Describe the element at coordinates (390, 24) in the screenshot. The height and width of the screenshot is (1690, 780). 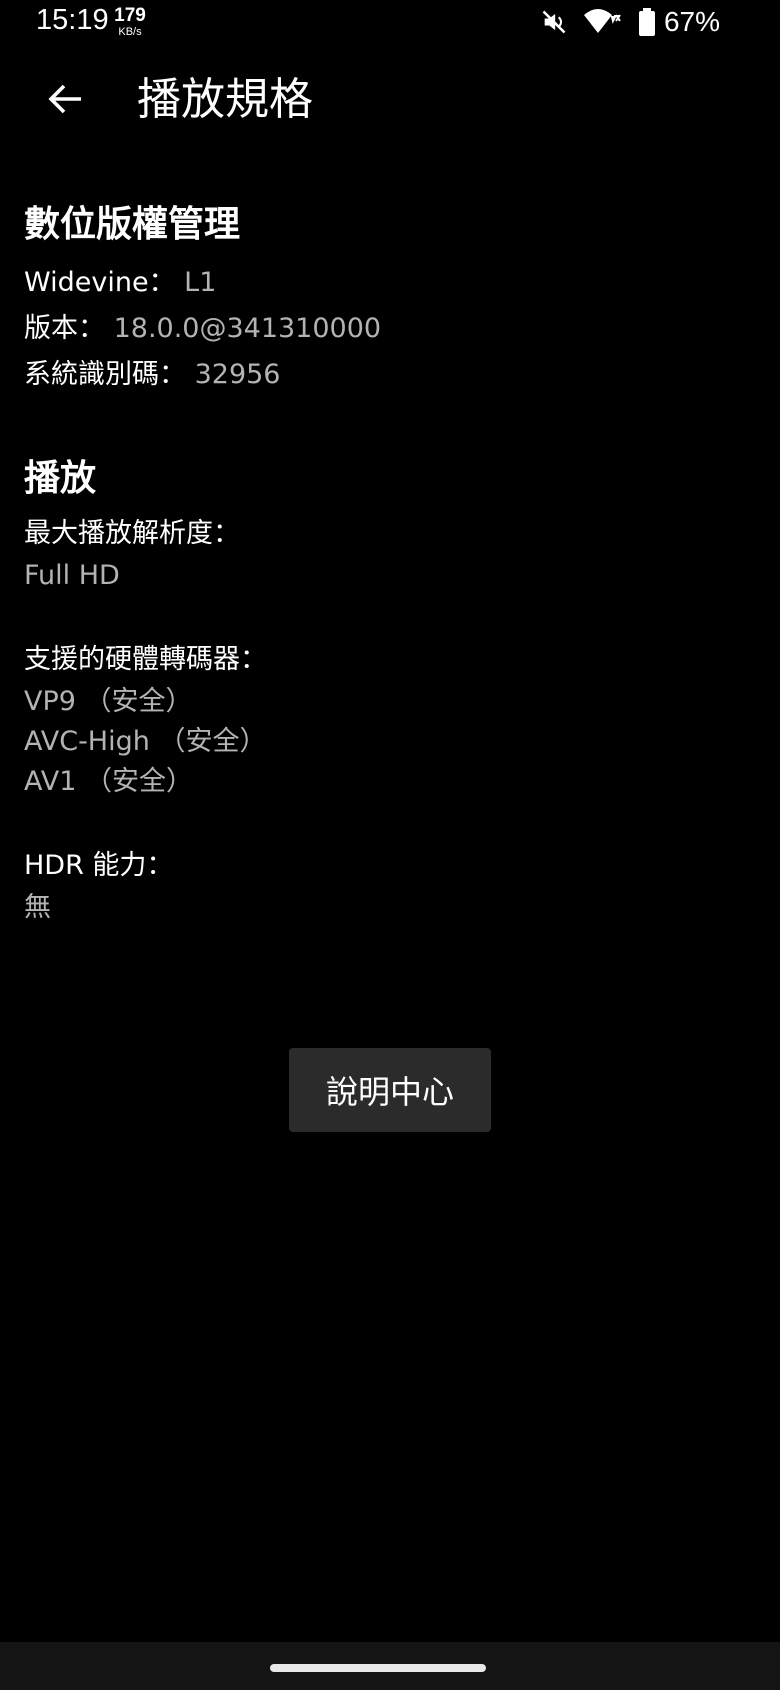
I see `status-bar: 15:19 179 KB/s 67%` at that location.